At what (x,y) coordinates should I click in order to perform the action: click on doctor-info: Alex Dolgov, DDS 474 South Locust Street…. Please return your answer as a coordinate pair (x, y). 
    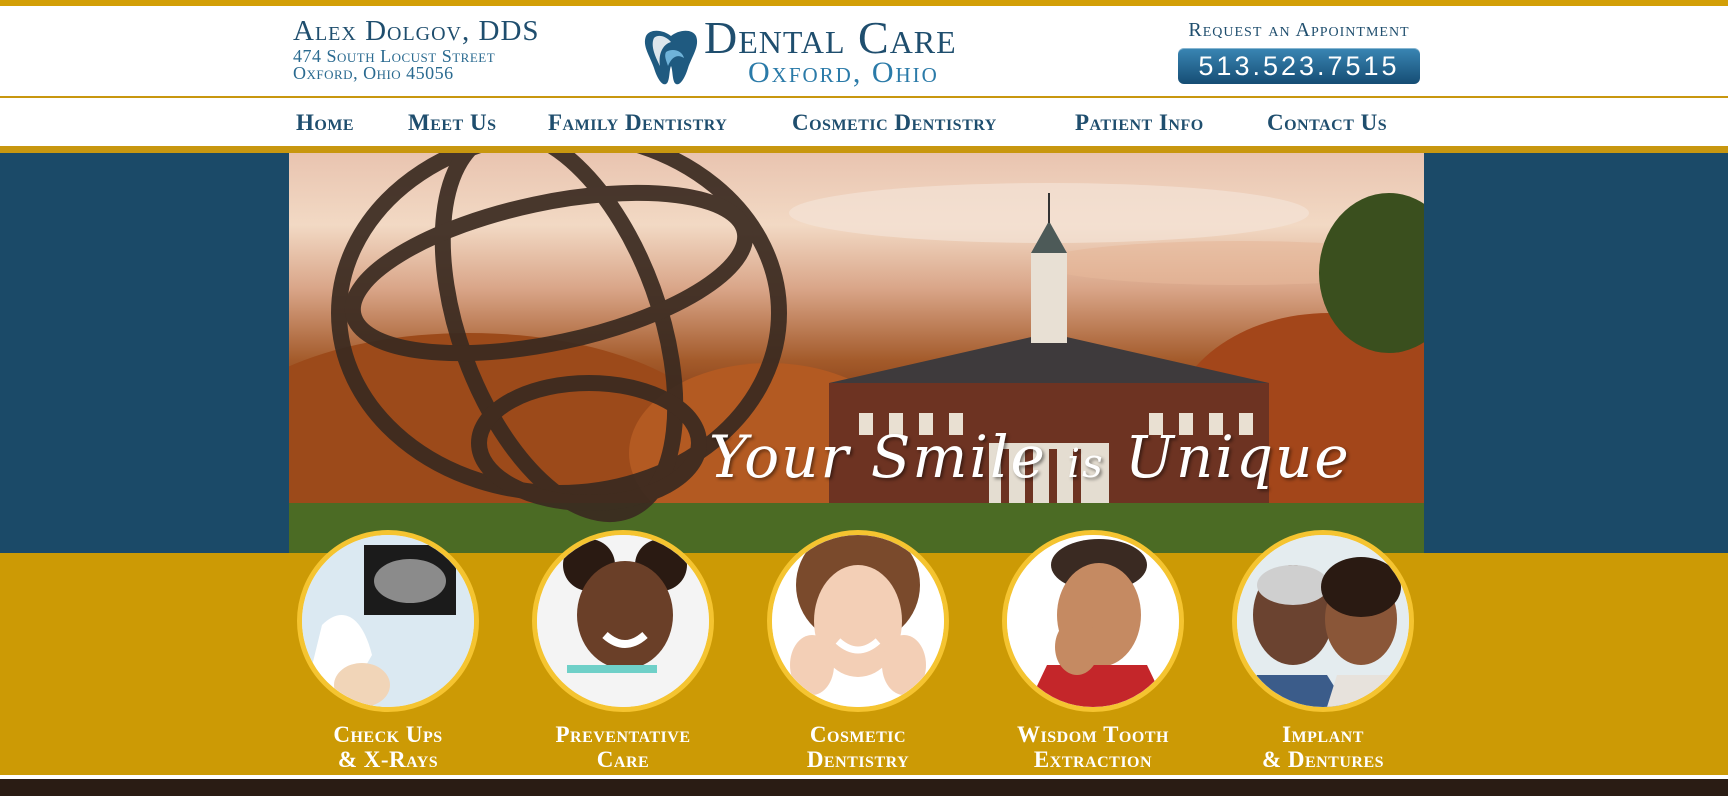
    Looking at the image, I should click on (416, 48).